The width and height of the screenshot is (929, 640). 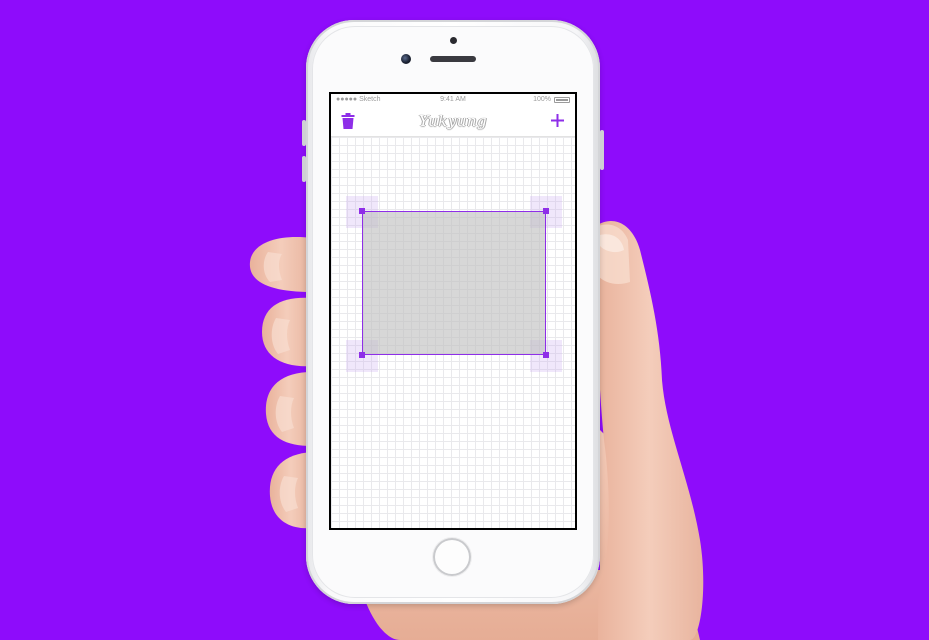 I want to click on battery-percent: 100%, so click(x=542, y=99).